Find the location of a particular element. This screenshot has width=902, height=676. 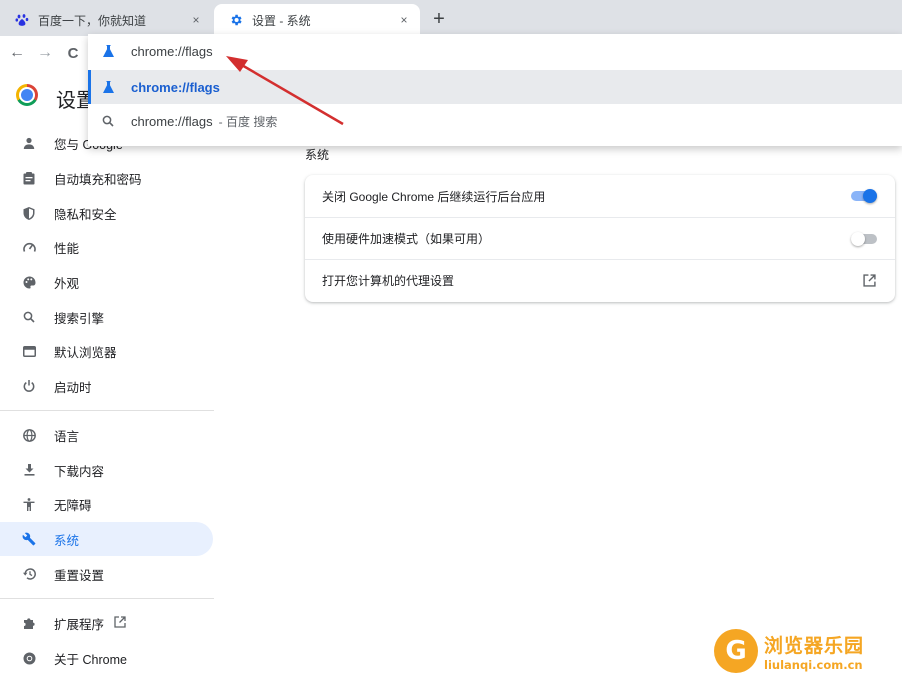

new-tab-button: + is located at coordinates (439, 19).